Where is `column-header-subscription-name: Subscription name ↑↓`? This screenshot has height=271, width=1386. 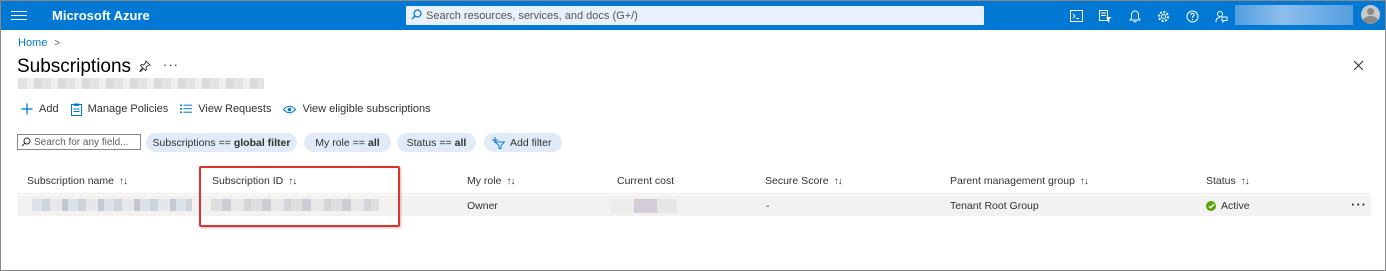 column-header-subscription-name: Subscription name ↑↓ is located at coordinates (77, 181).